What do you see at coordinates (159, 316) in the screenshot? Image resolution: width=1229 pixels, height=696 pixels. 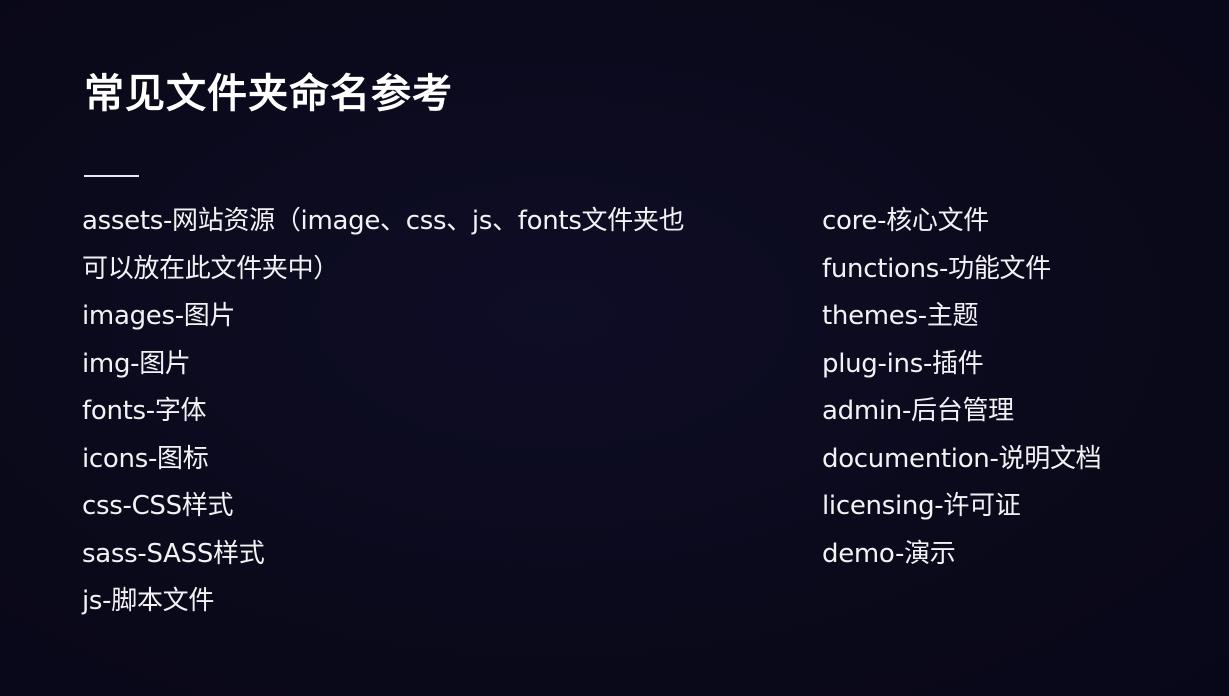 I see `list-item: images-图片` at bounding box center [159, 316].